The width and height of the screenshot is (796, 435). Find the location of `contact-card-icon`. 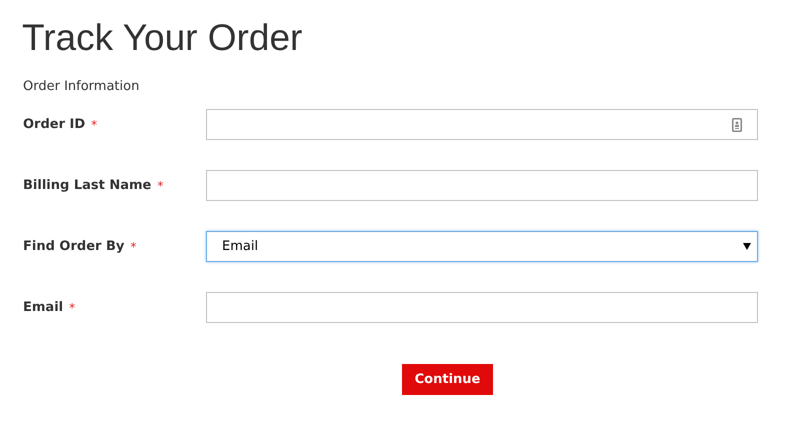

contact-card-icon is located at coordinates (737, 125).